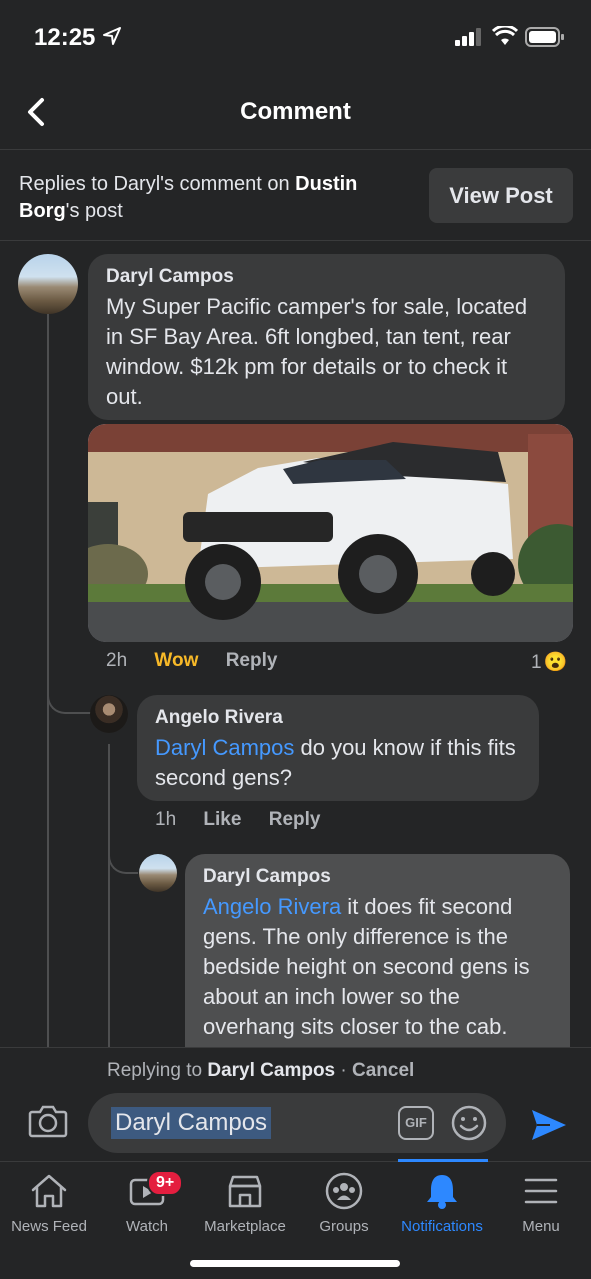 The width and height of the screenshot is (591, 1279). Describe the element at coordinates (49, 1191) in the screenshot. I see `home-icon` at that location.